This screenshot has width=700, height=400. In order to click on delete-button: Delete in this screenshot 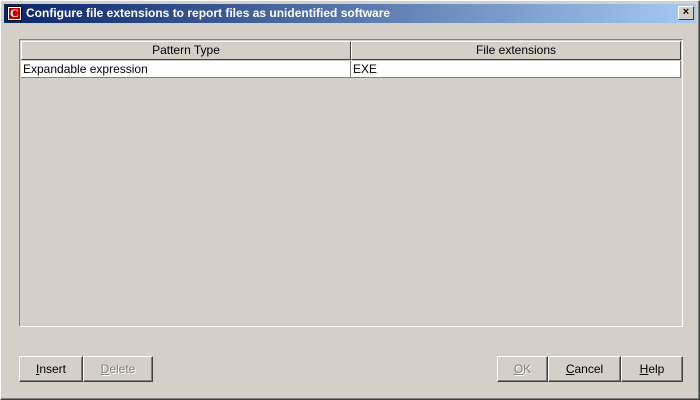, I will do `click(118, 369)`.